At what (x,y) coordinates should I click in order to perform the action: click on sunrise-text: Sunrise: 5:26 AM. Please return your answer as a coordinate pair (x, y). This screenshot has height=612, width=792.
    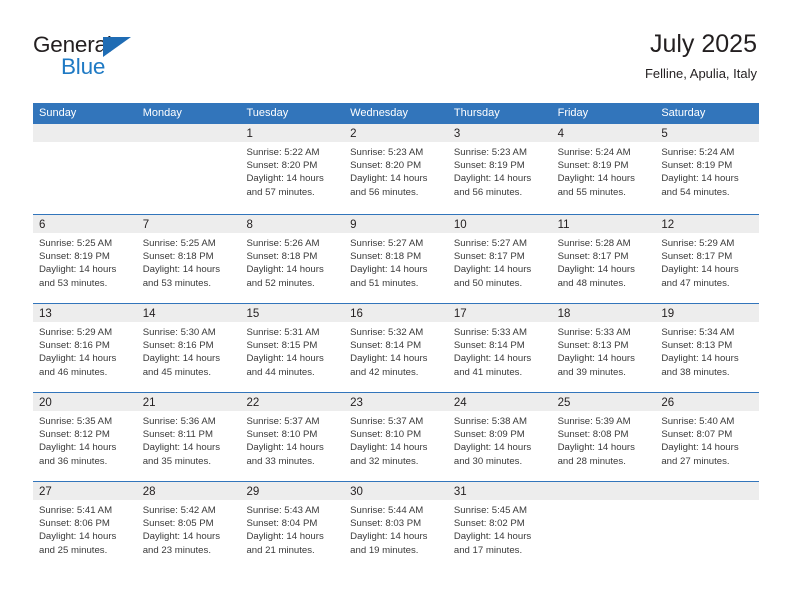
    Looking at the image, I should click on (283, 243).